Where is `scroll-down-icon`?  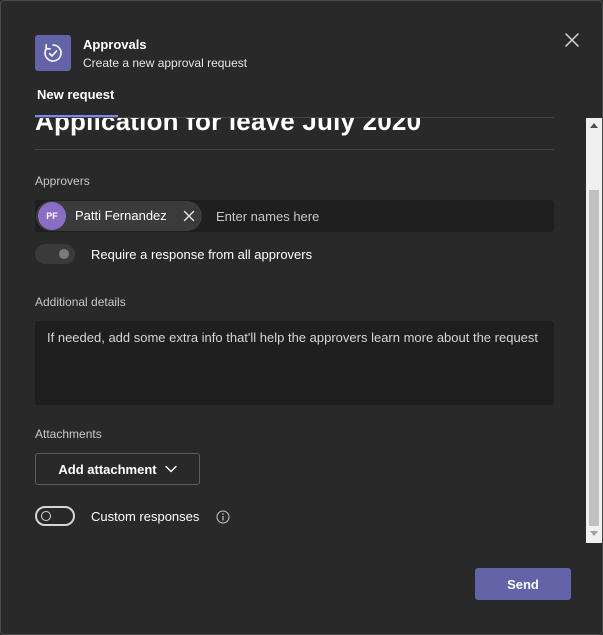
scroll-down-icon is located at coordinates (594, 534).